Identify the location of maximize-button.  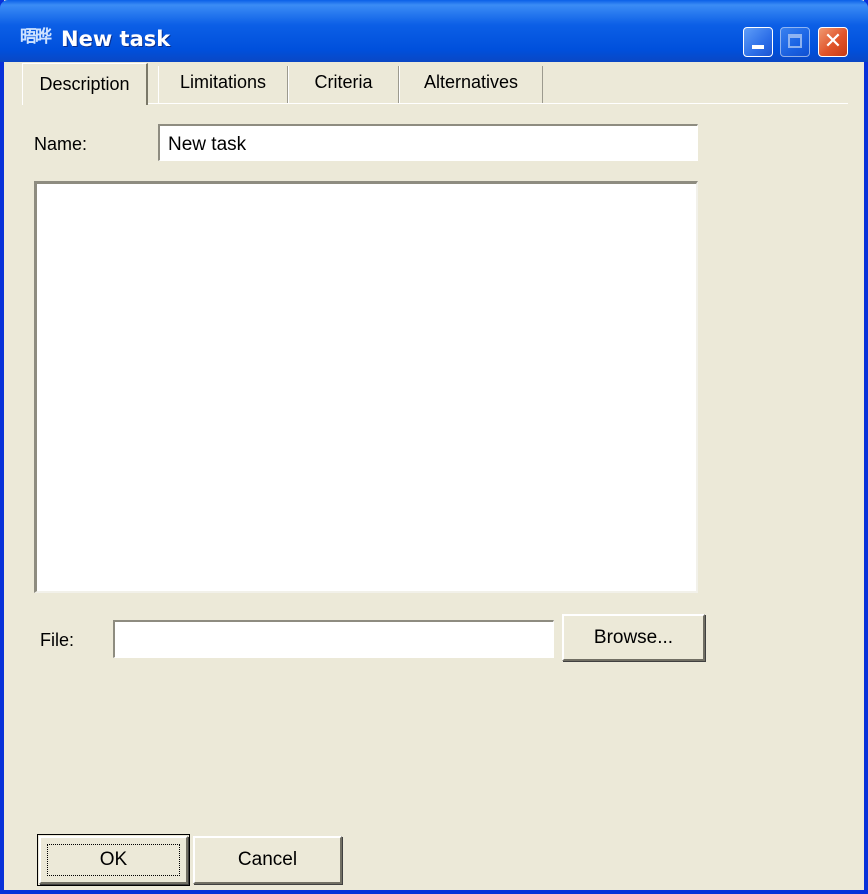
(795, 42).